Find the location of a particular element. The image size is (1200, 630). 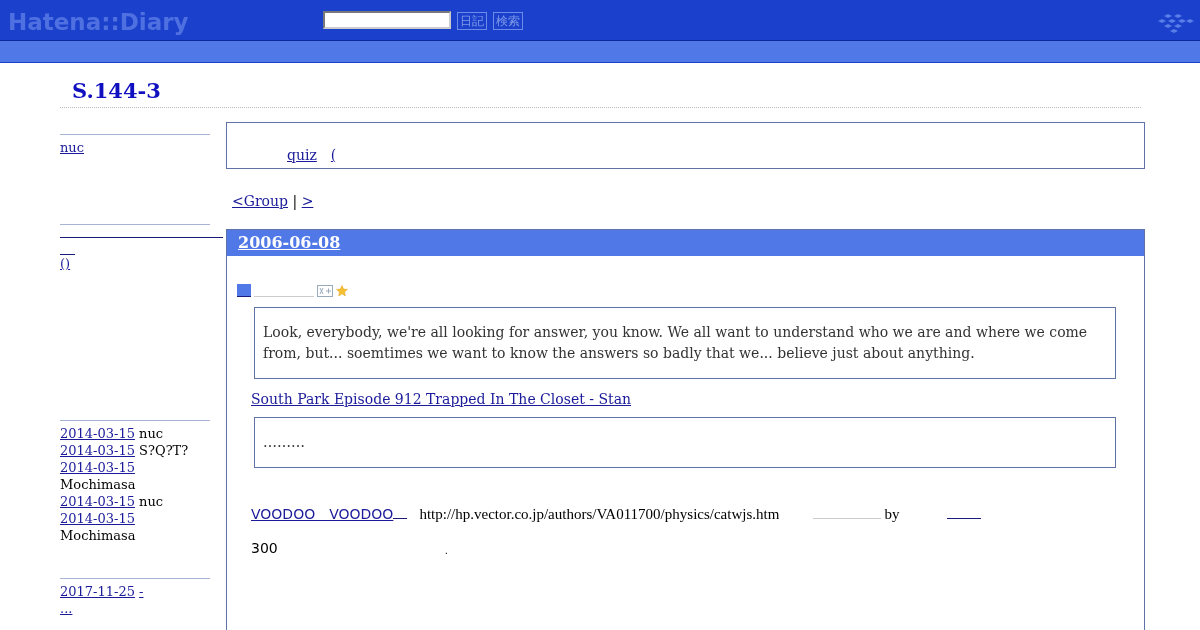

article-link: VOODOO VOODOO is located at coordinates (322, 515).